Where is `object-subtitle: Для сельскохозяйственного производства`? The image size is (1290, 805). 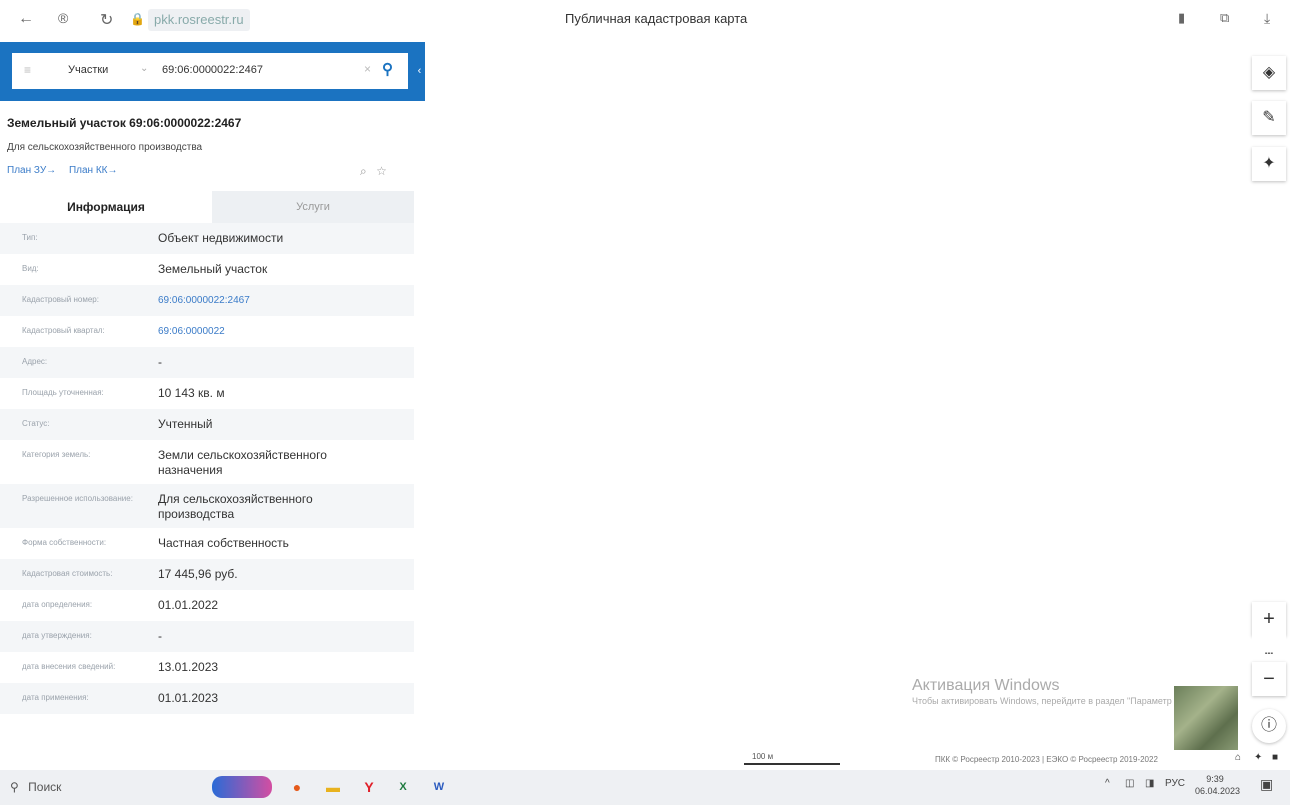 object-subtitle: Для сельскохозяйственного производства is located at coordinates (105, 147).